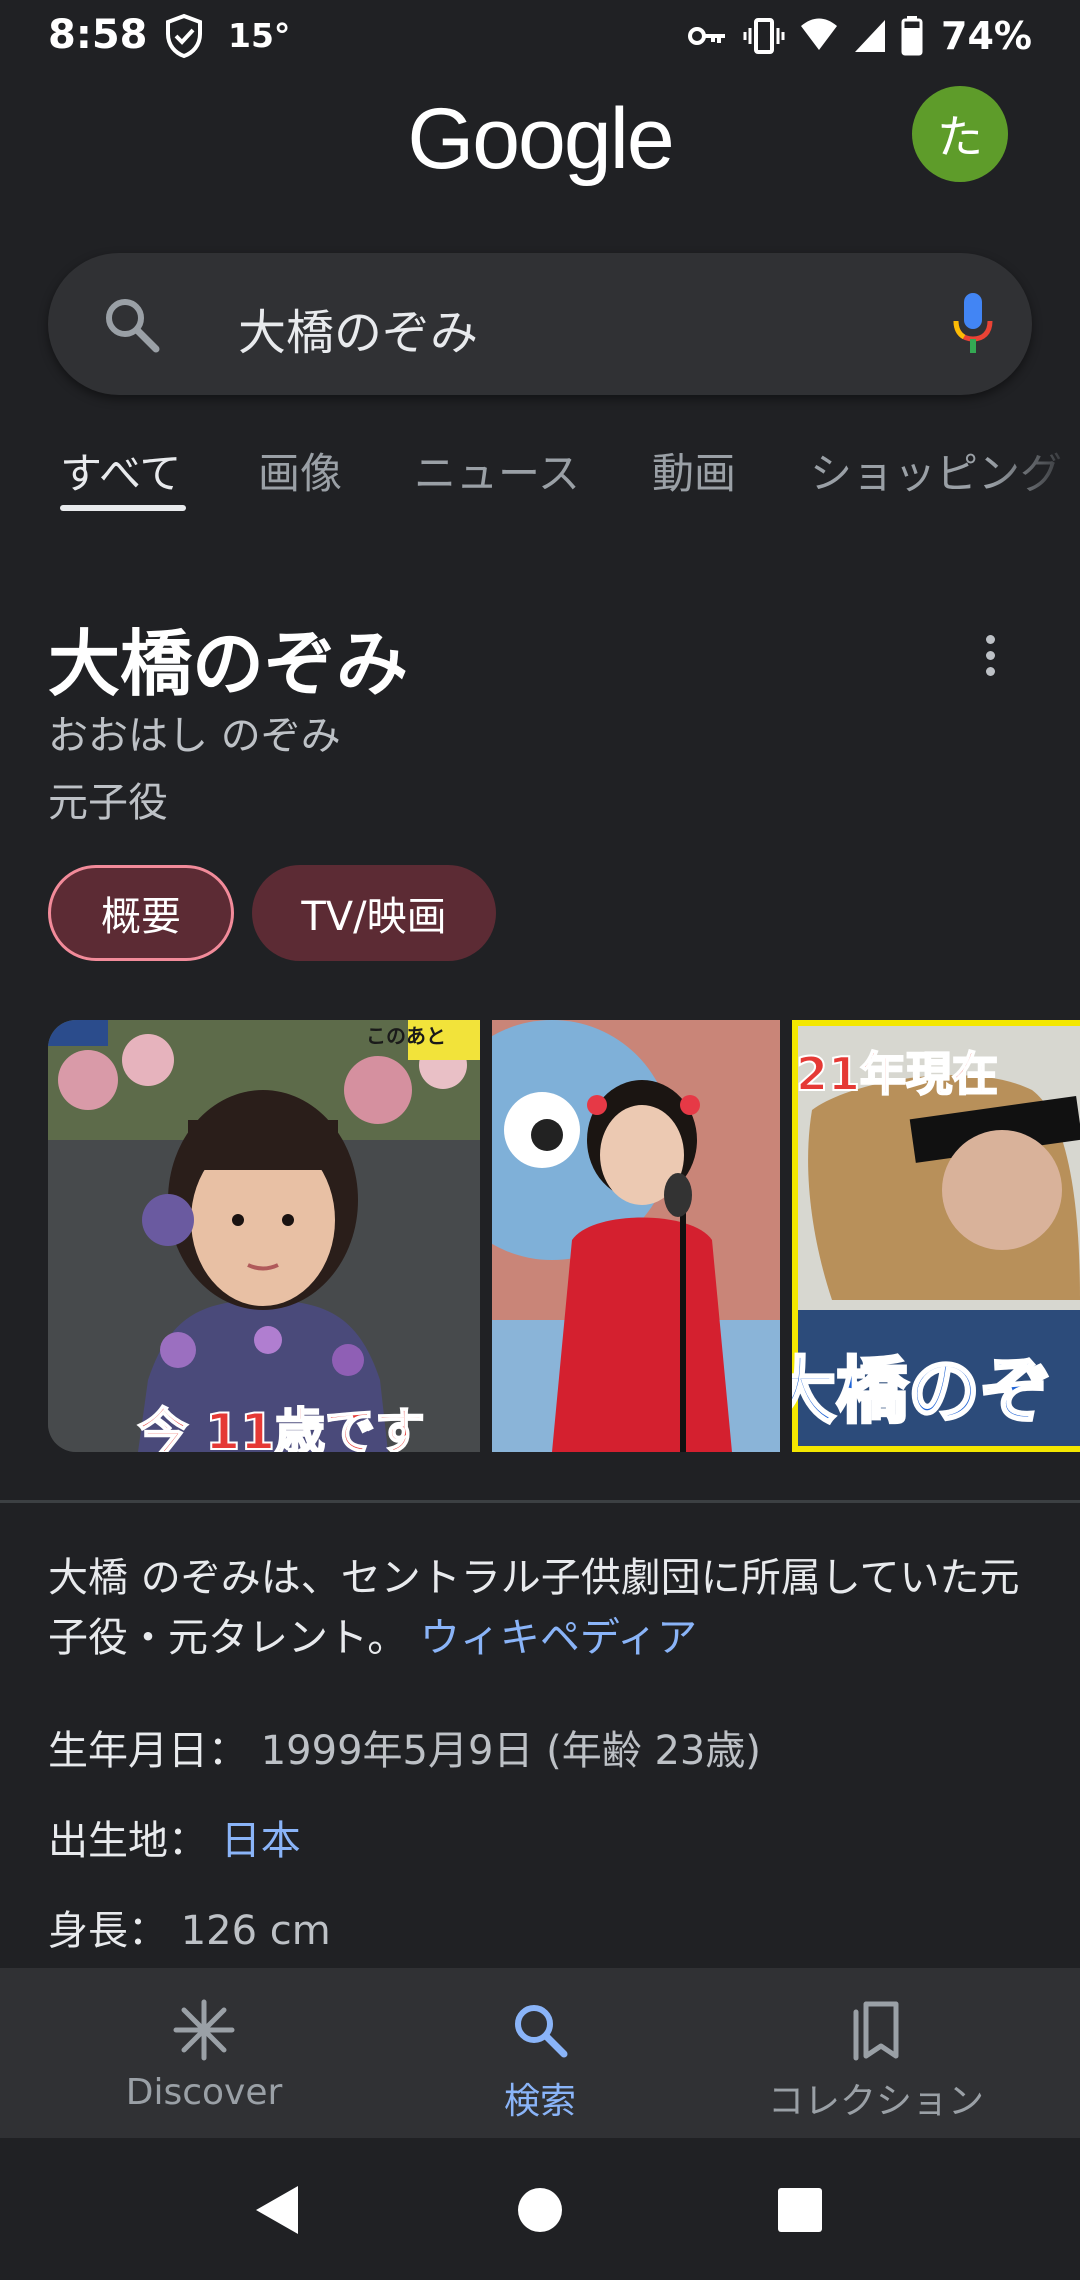 This screenshot has height=2280, width=1080. I want to click on fact-label: 身長：, so click(108, 1931).